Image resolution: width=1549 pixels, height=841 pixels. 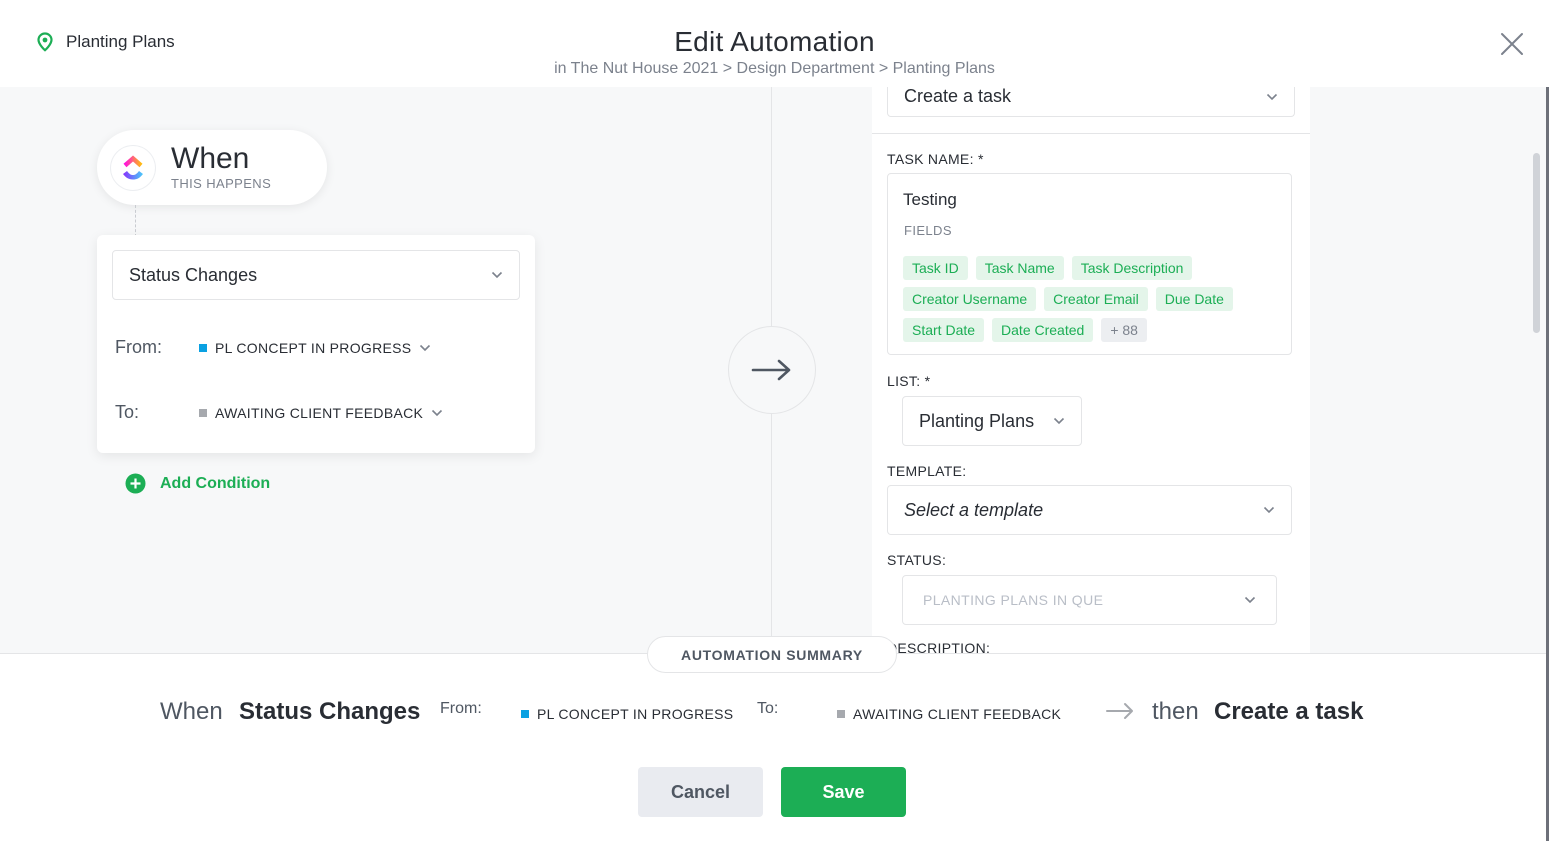 What do you see at coordinates (1013, 600) in the screenshot?
I see `status-value: PLANTING PLANS IN QUE` at bounding box center [1013, 600].